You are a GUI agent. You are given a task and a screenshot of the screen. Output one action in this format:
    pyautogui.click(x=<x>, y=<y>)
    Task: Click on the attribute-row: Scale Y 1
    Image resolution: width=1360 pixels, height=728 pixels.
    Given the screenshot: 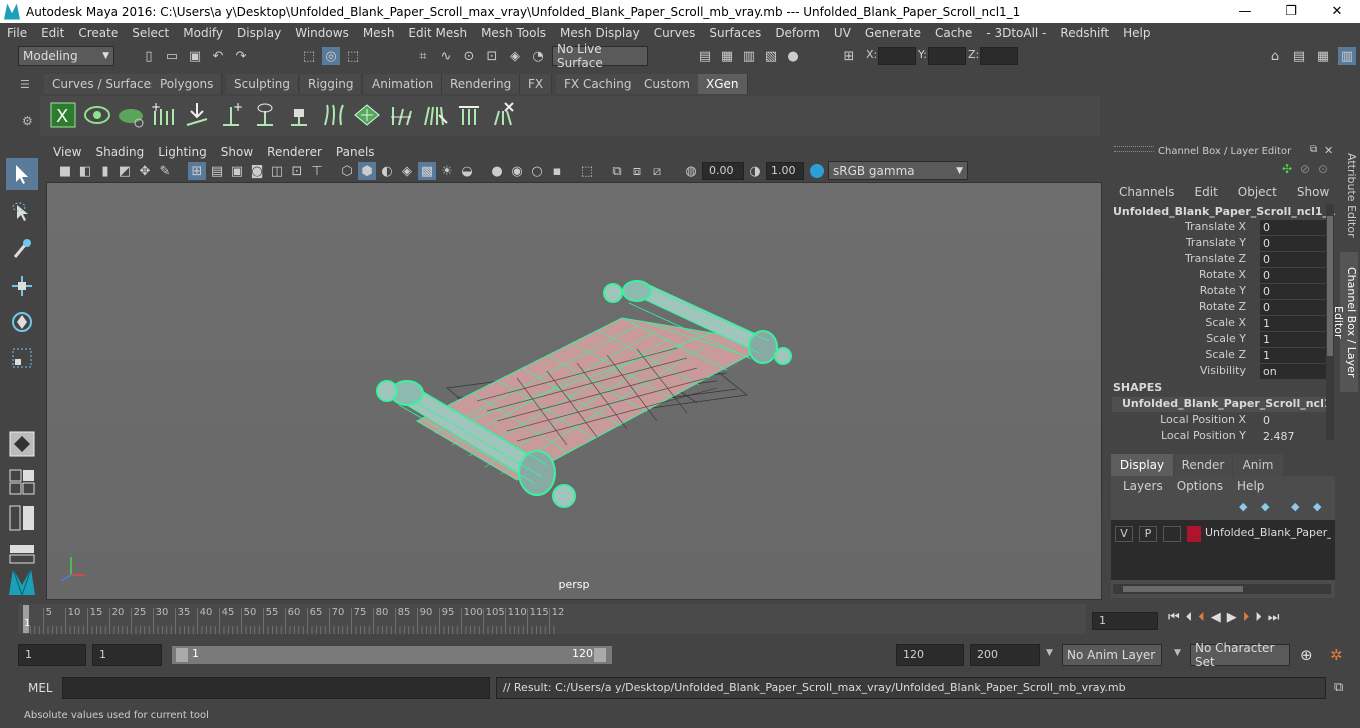 What is the action you would take?
    pyautogui.click(x=1219, y=340)
    